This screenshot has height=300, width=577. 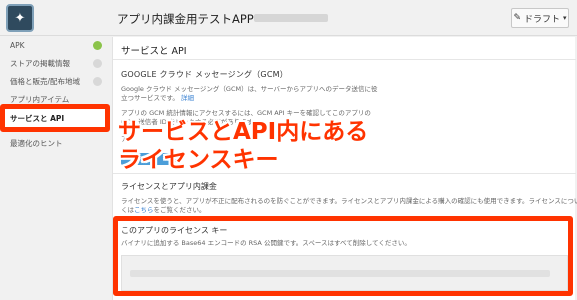 I want to click on gcm-section-title: GOOGLE クラウド メッセージング（GCM）, so click(x=204, y=74).